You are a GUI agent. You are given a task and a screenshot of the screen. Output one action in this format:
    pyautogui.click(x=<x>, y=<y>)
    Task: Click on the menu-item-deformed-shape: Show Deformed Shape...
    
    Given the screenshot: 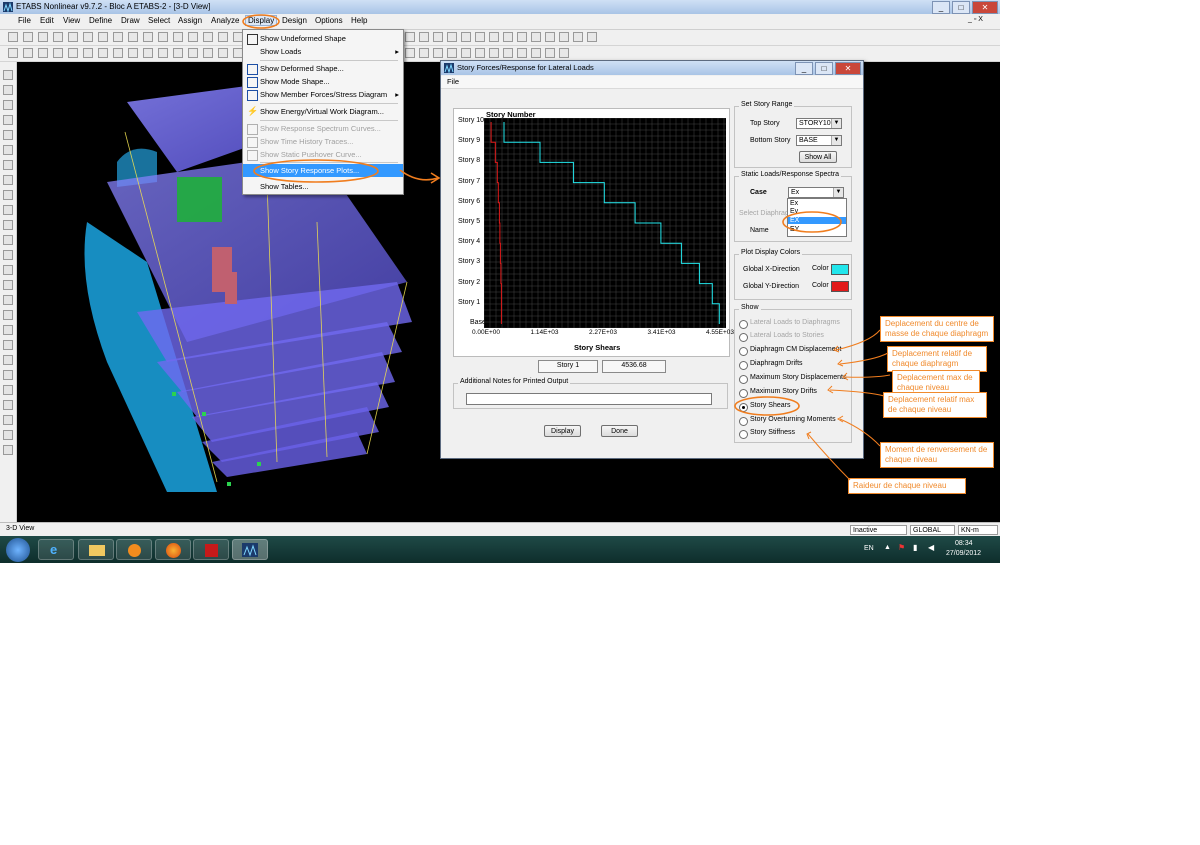 What is the action you would take?
    pyautogui.click(x=323, y=68)
    